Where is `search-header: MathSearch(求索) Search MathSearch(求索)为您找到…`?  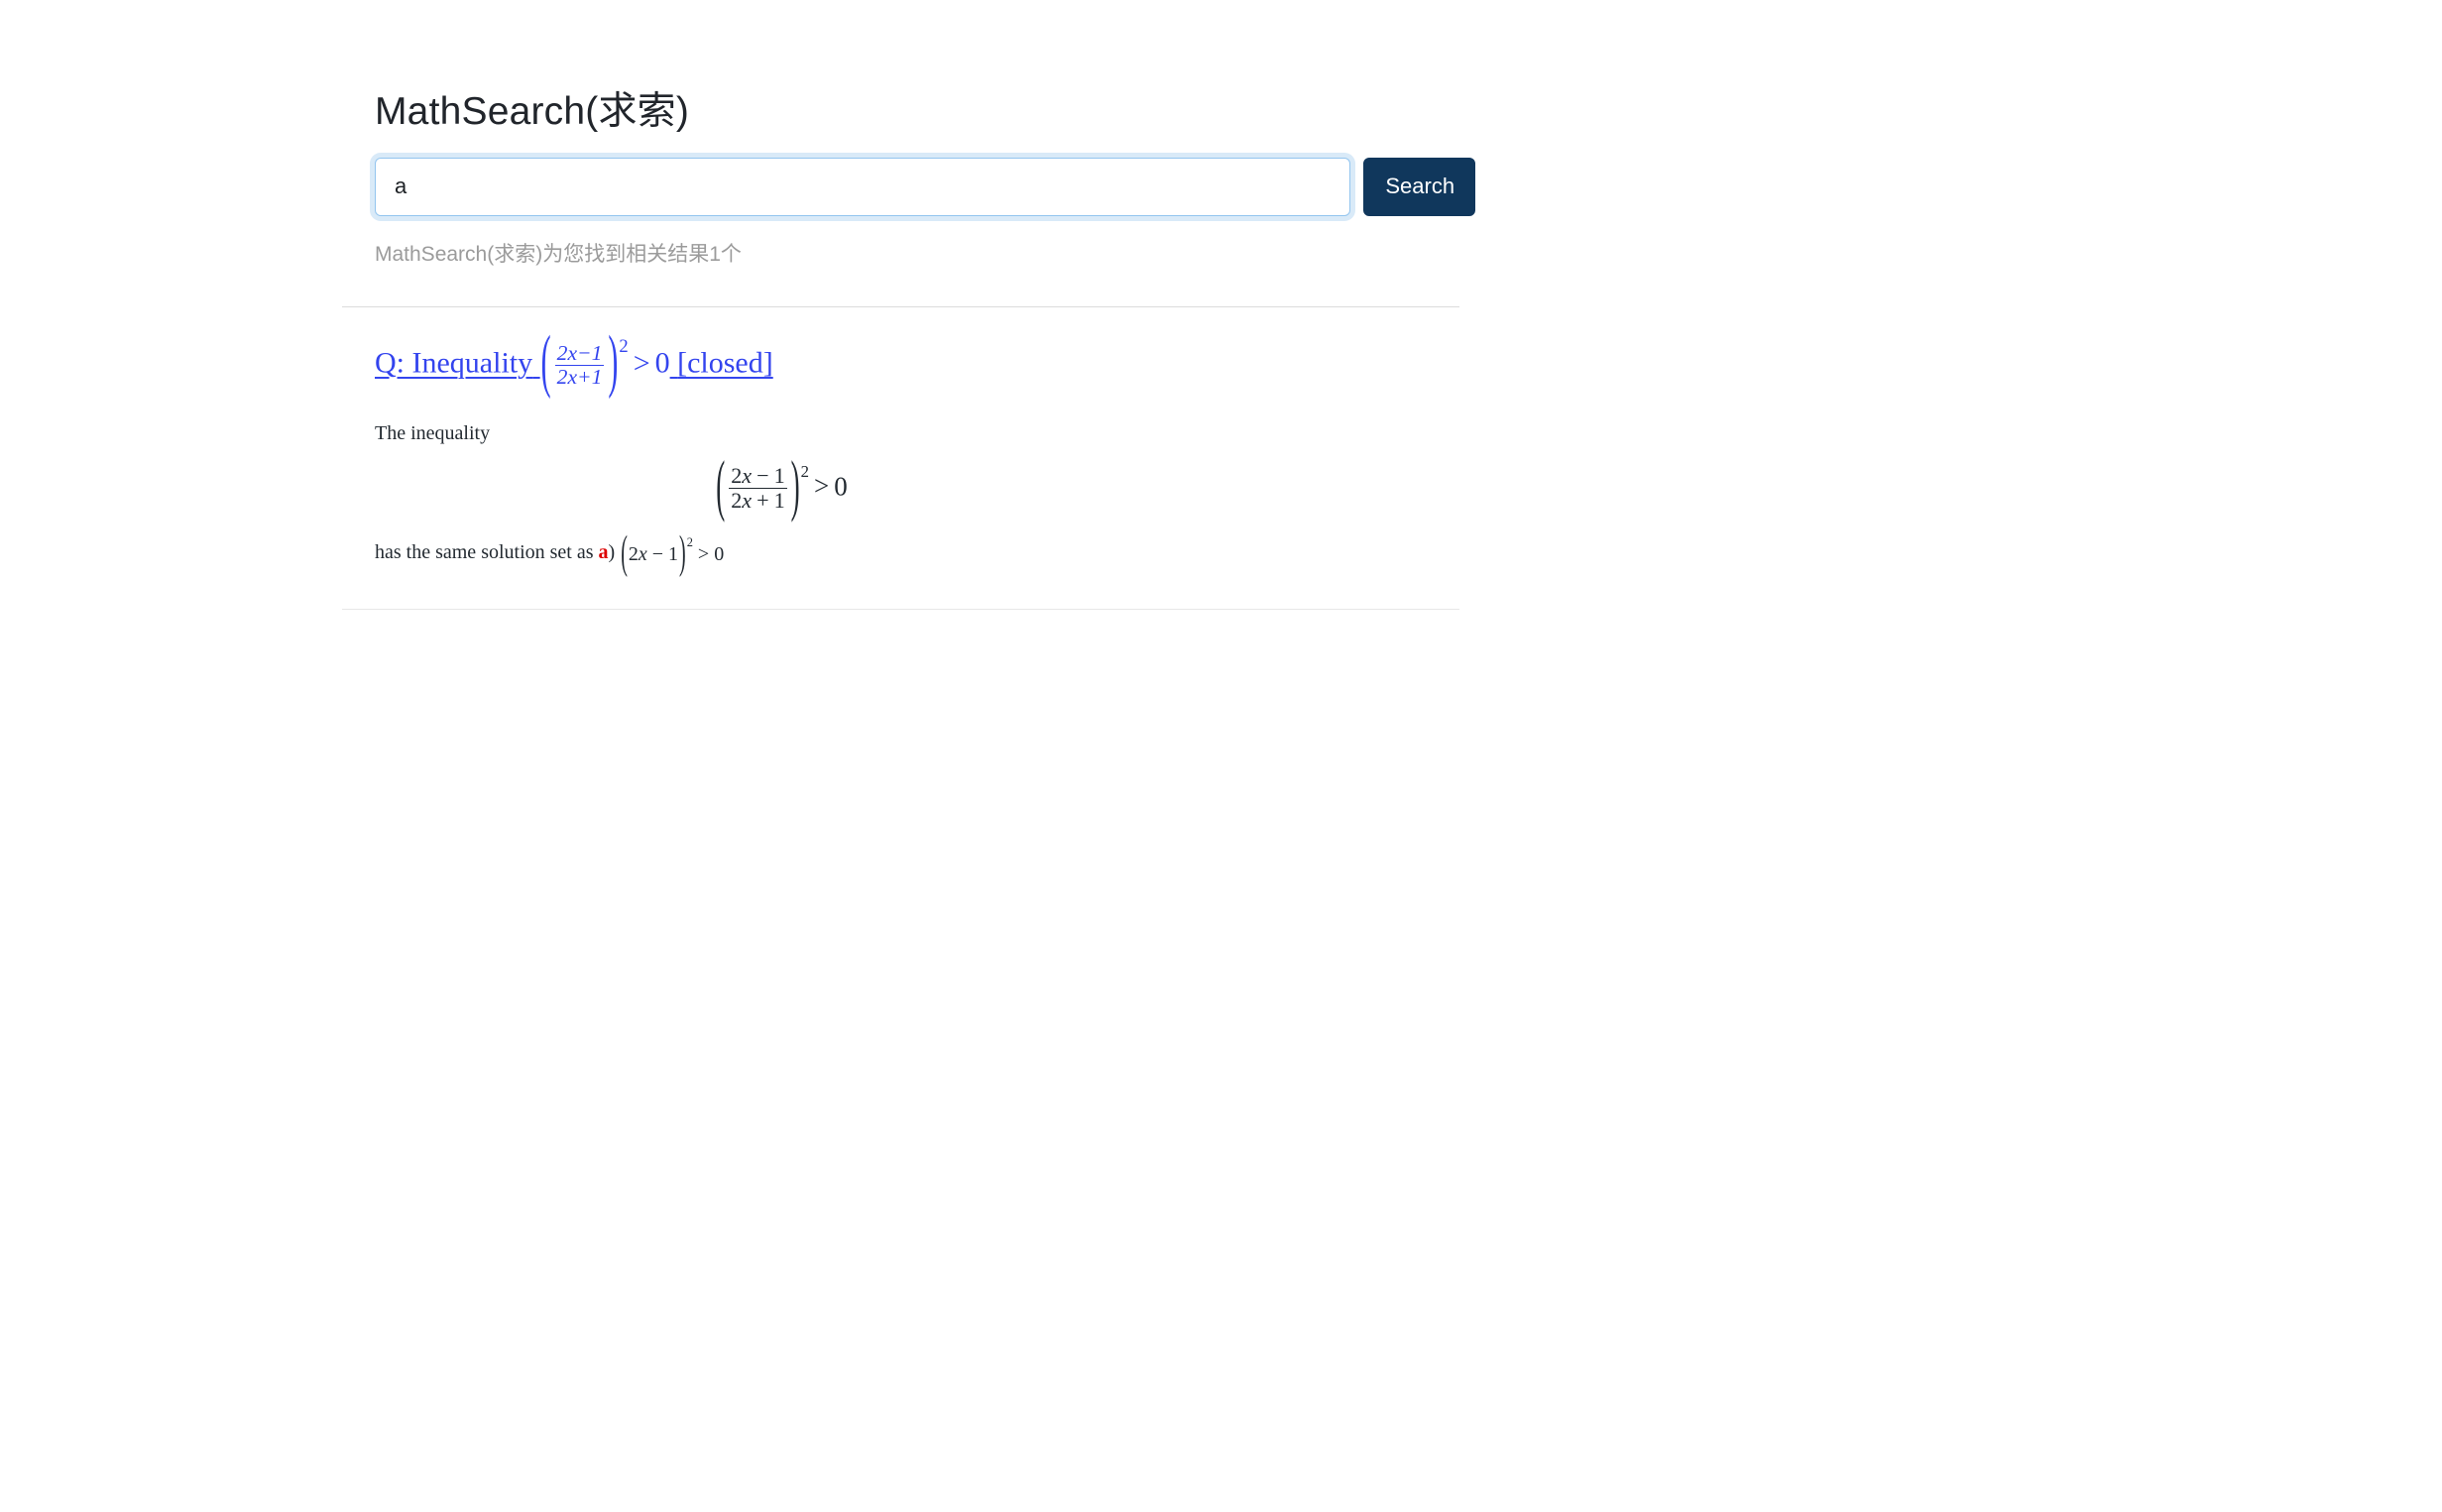
search-header: MathSearch(求索) Search MathSearch(求索)为您找到… is located at coordinates (925, 178).